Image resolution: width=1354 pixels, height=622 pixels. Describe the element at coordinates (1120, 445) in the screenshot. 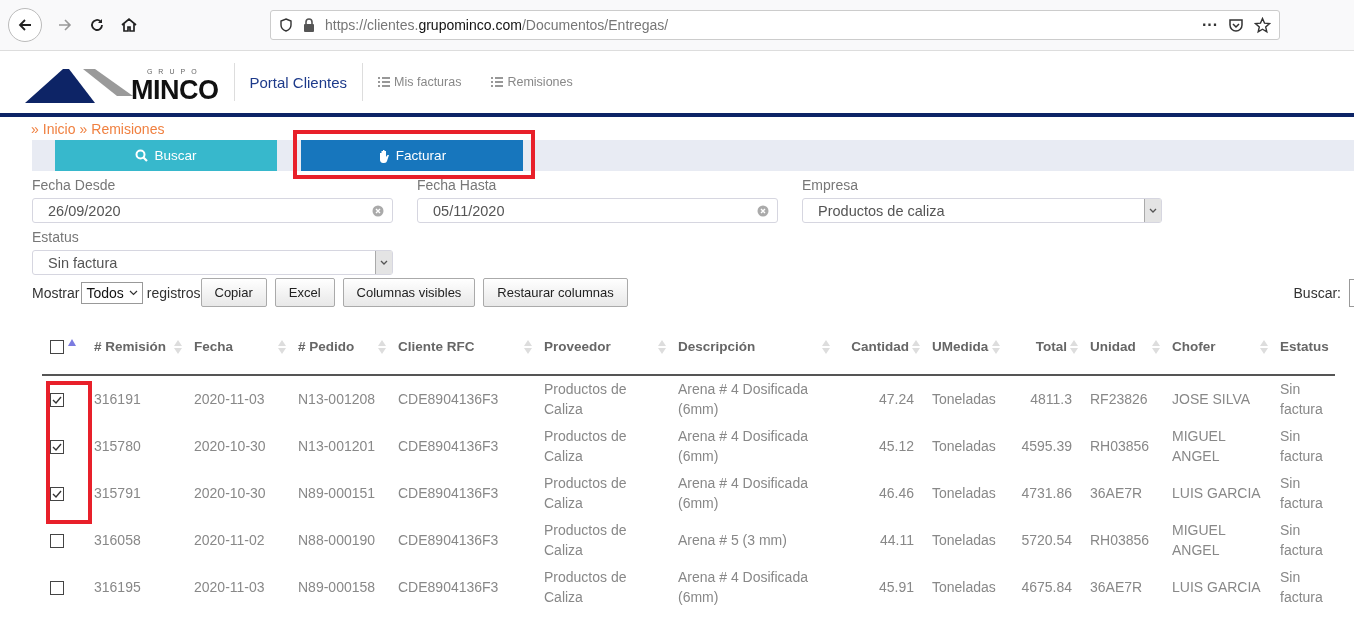

I see `table-cell: RH03856` at that location.